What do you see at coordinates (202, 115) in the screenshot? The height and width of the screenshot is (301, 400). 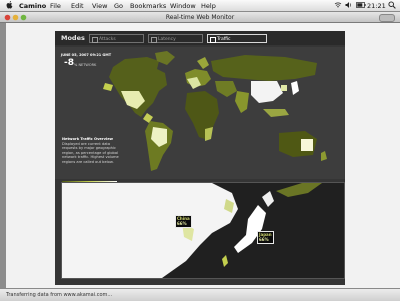 I see `africa-region` at bounding box center [202, 115].